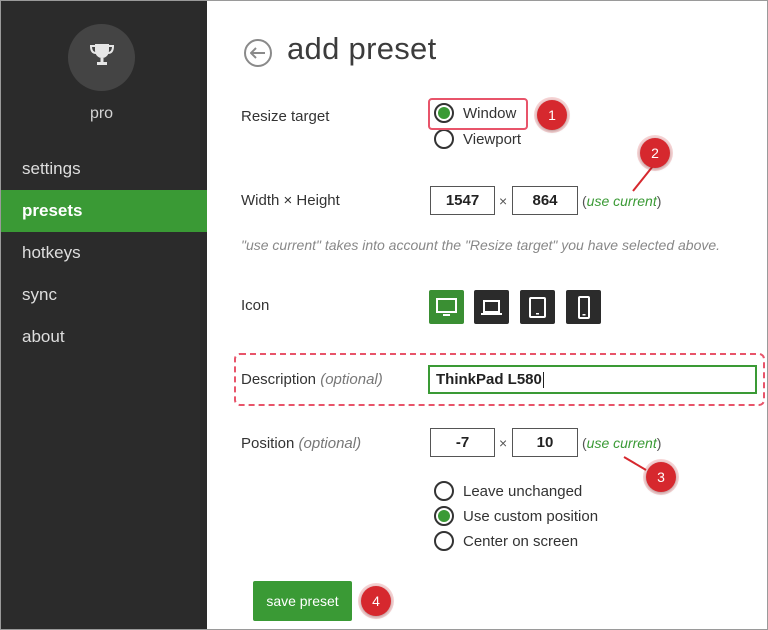 The width and height of the screenshot is (768, 630). I want to click on sidebar-item-about: about, so click(104, 337).